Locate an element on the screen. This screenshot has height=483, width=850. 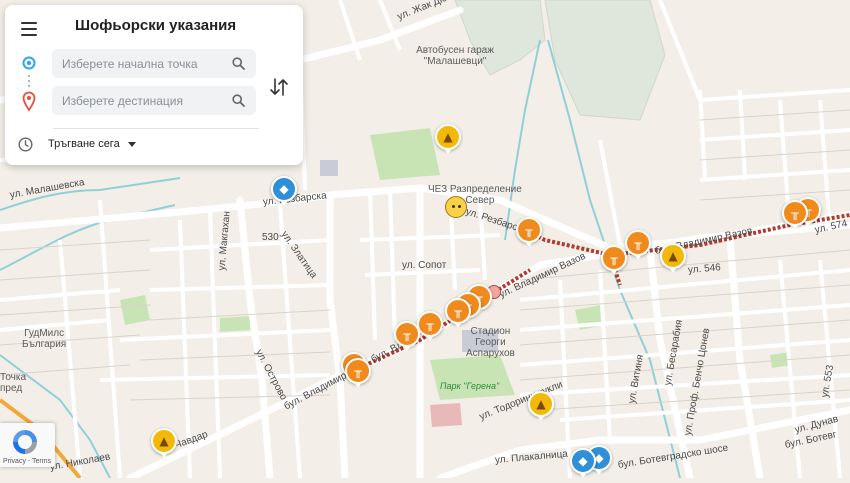
route-indicator is located at coordinates (29, 84).